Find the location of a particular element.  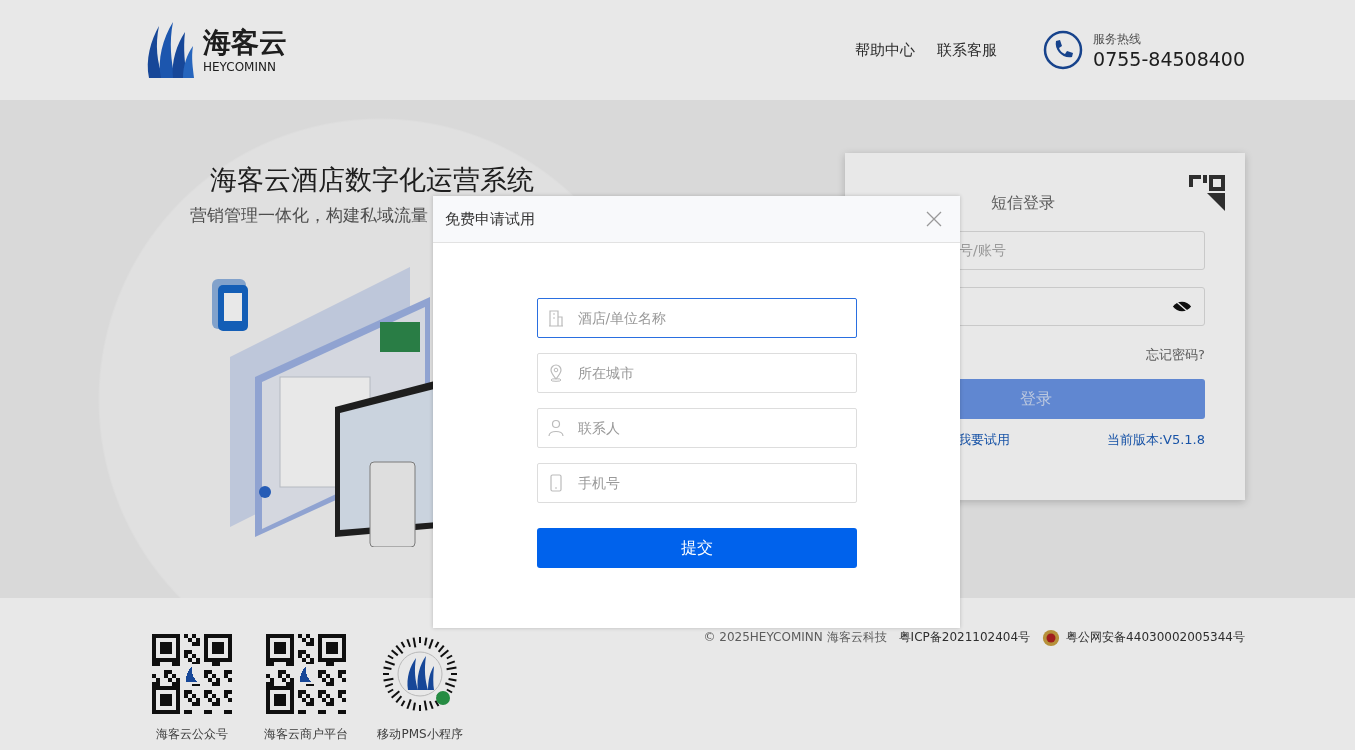

nav-link: 帮助中心 is located at coordinates (885, 50).